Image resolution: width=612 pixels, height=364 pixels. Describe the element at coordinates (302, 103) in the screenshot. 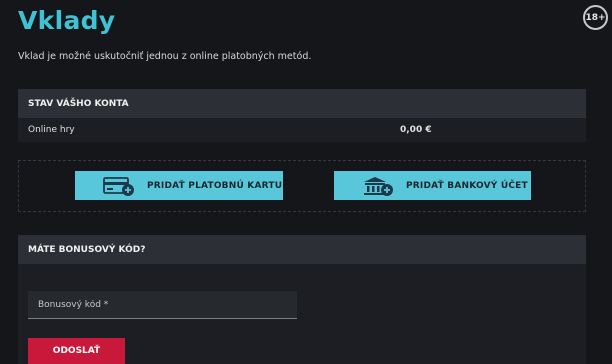

I see `account-status-header: STAV VÁŠHO KONTA` at that location.